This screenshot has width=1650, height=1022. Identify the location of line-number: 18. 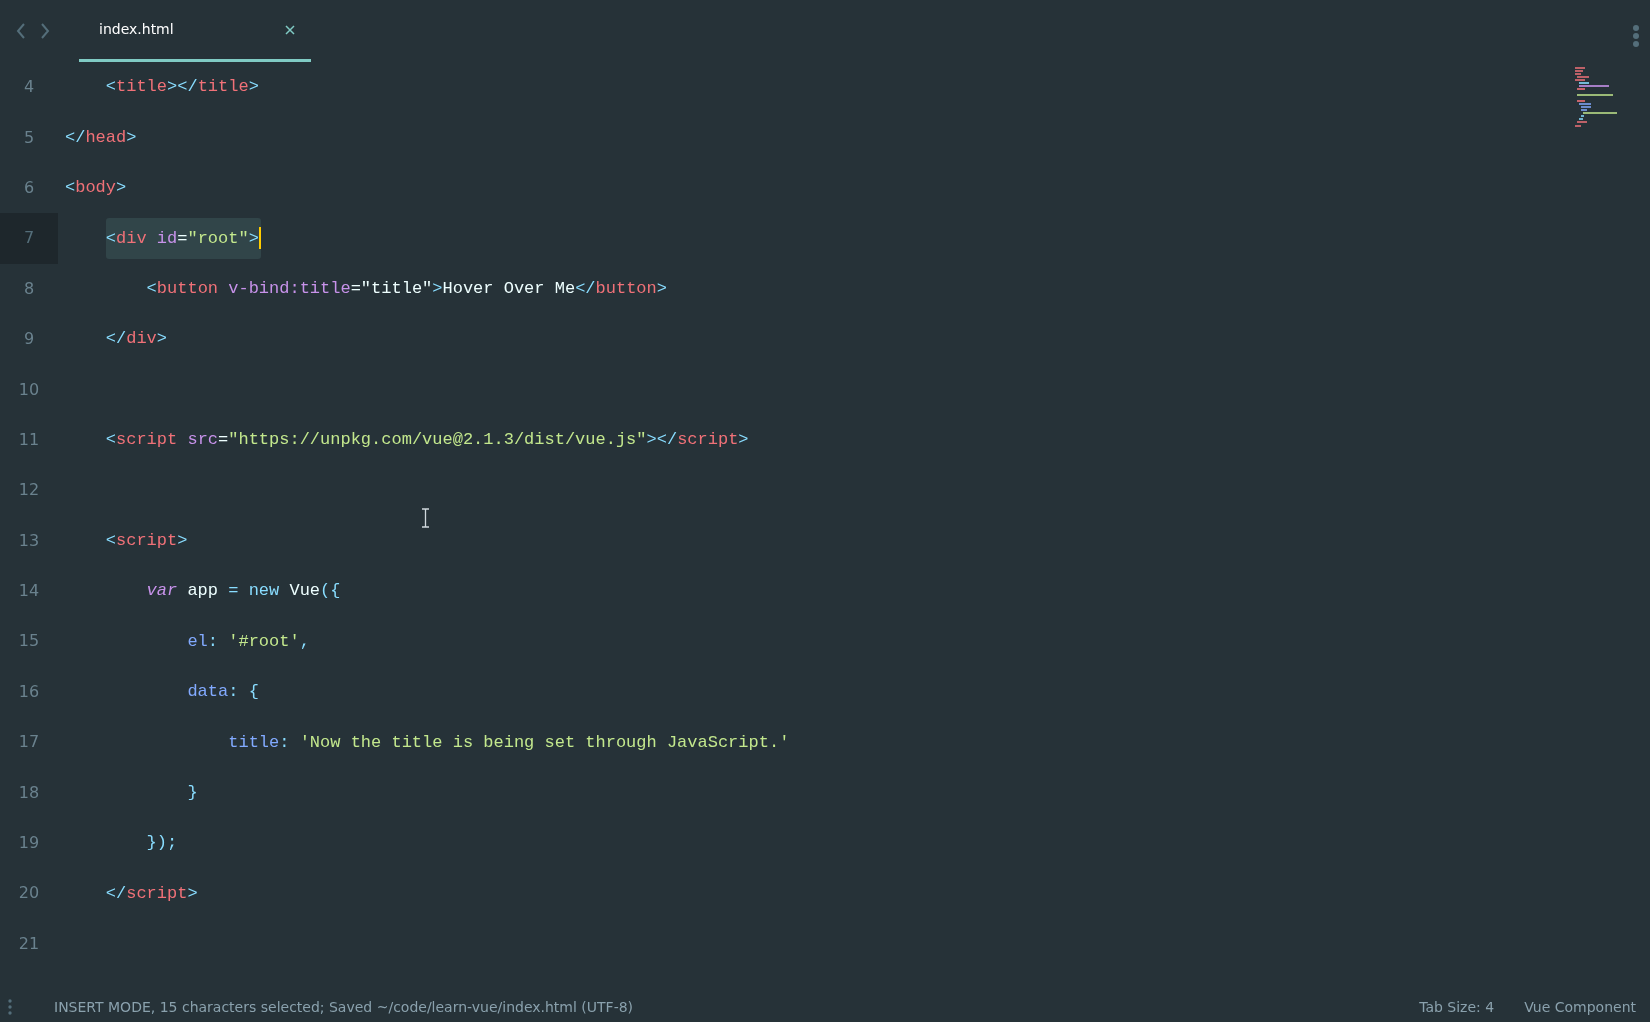
(29, 792).